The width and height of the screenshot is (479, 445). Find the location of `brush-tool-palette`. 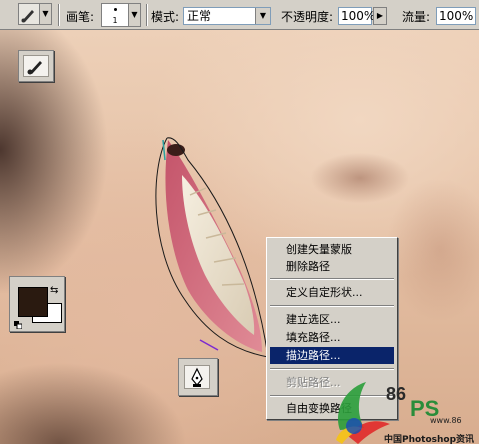

brush-tool-palette is located at coordinates (36, 66).